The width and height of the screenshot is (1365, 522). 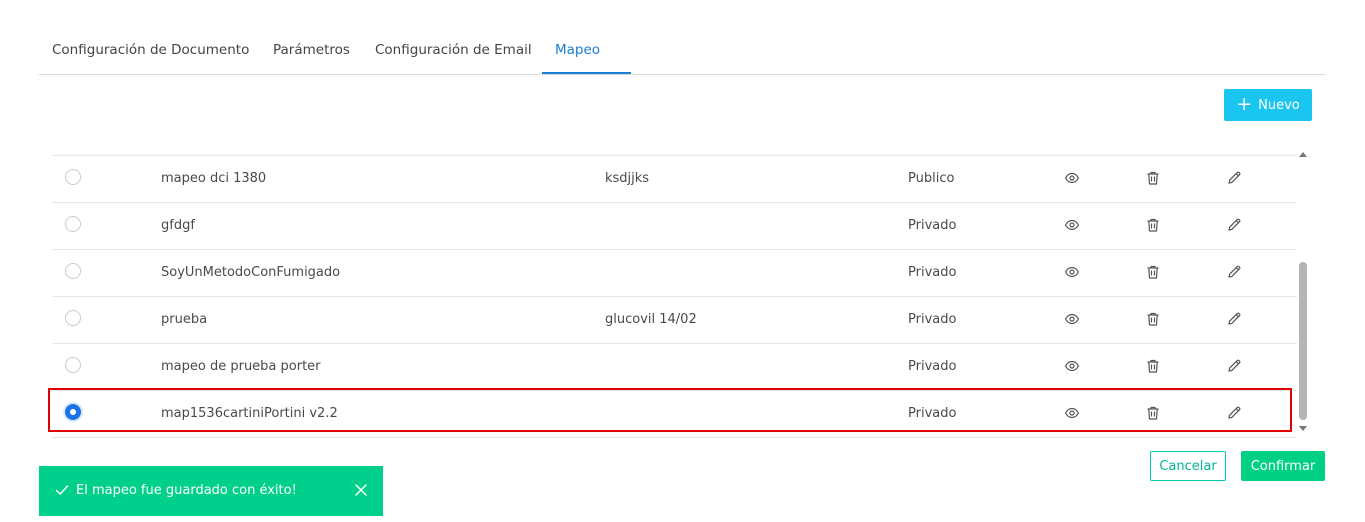 I want to click on new-button-label: Nuevo, so click(x=1279, y=105).